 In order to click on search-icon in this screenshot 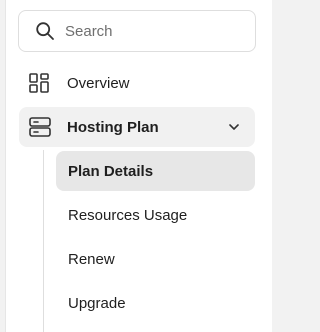, I will do `click(45, 31)`.